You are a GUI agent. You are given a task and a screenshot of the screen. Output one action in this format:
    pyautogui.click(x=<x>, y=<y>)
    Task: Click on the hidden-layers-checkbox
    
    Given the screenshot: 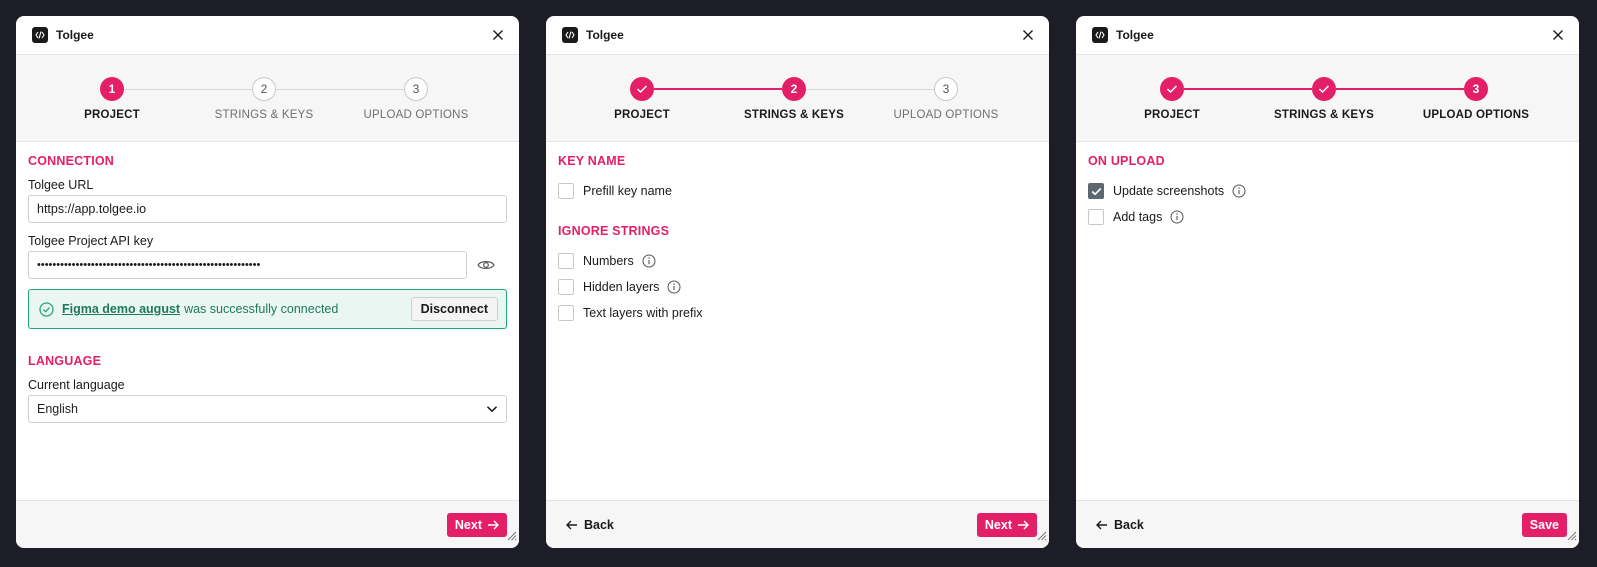 What is the action you would take?
    pyautogui.click(x=566, y=287)
    